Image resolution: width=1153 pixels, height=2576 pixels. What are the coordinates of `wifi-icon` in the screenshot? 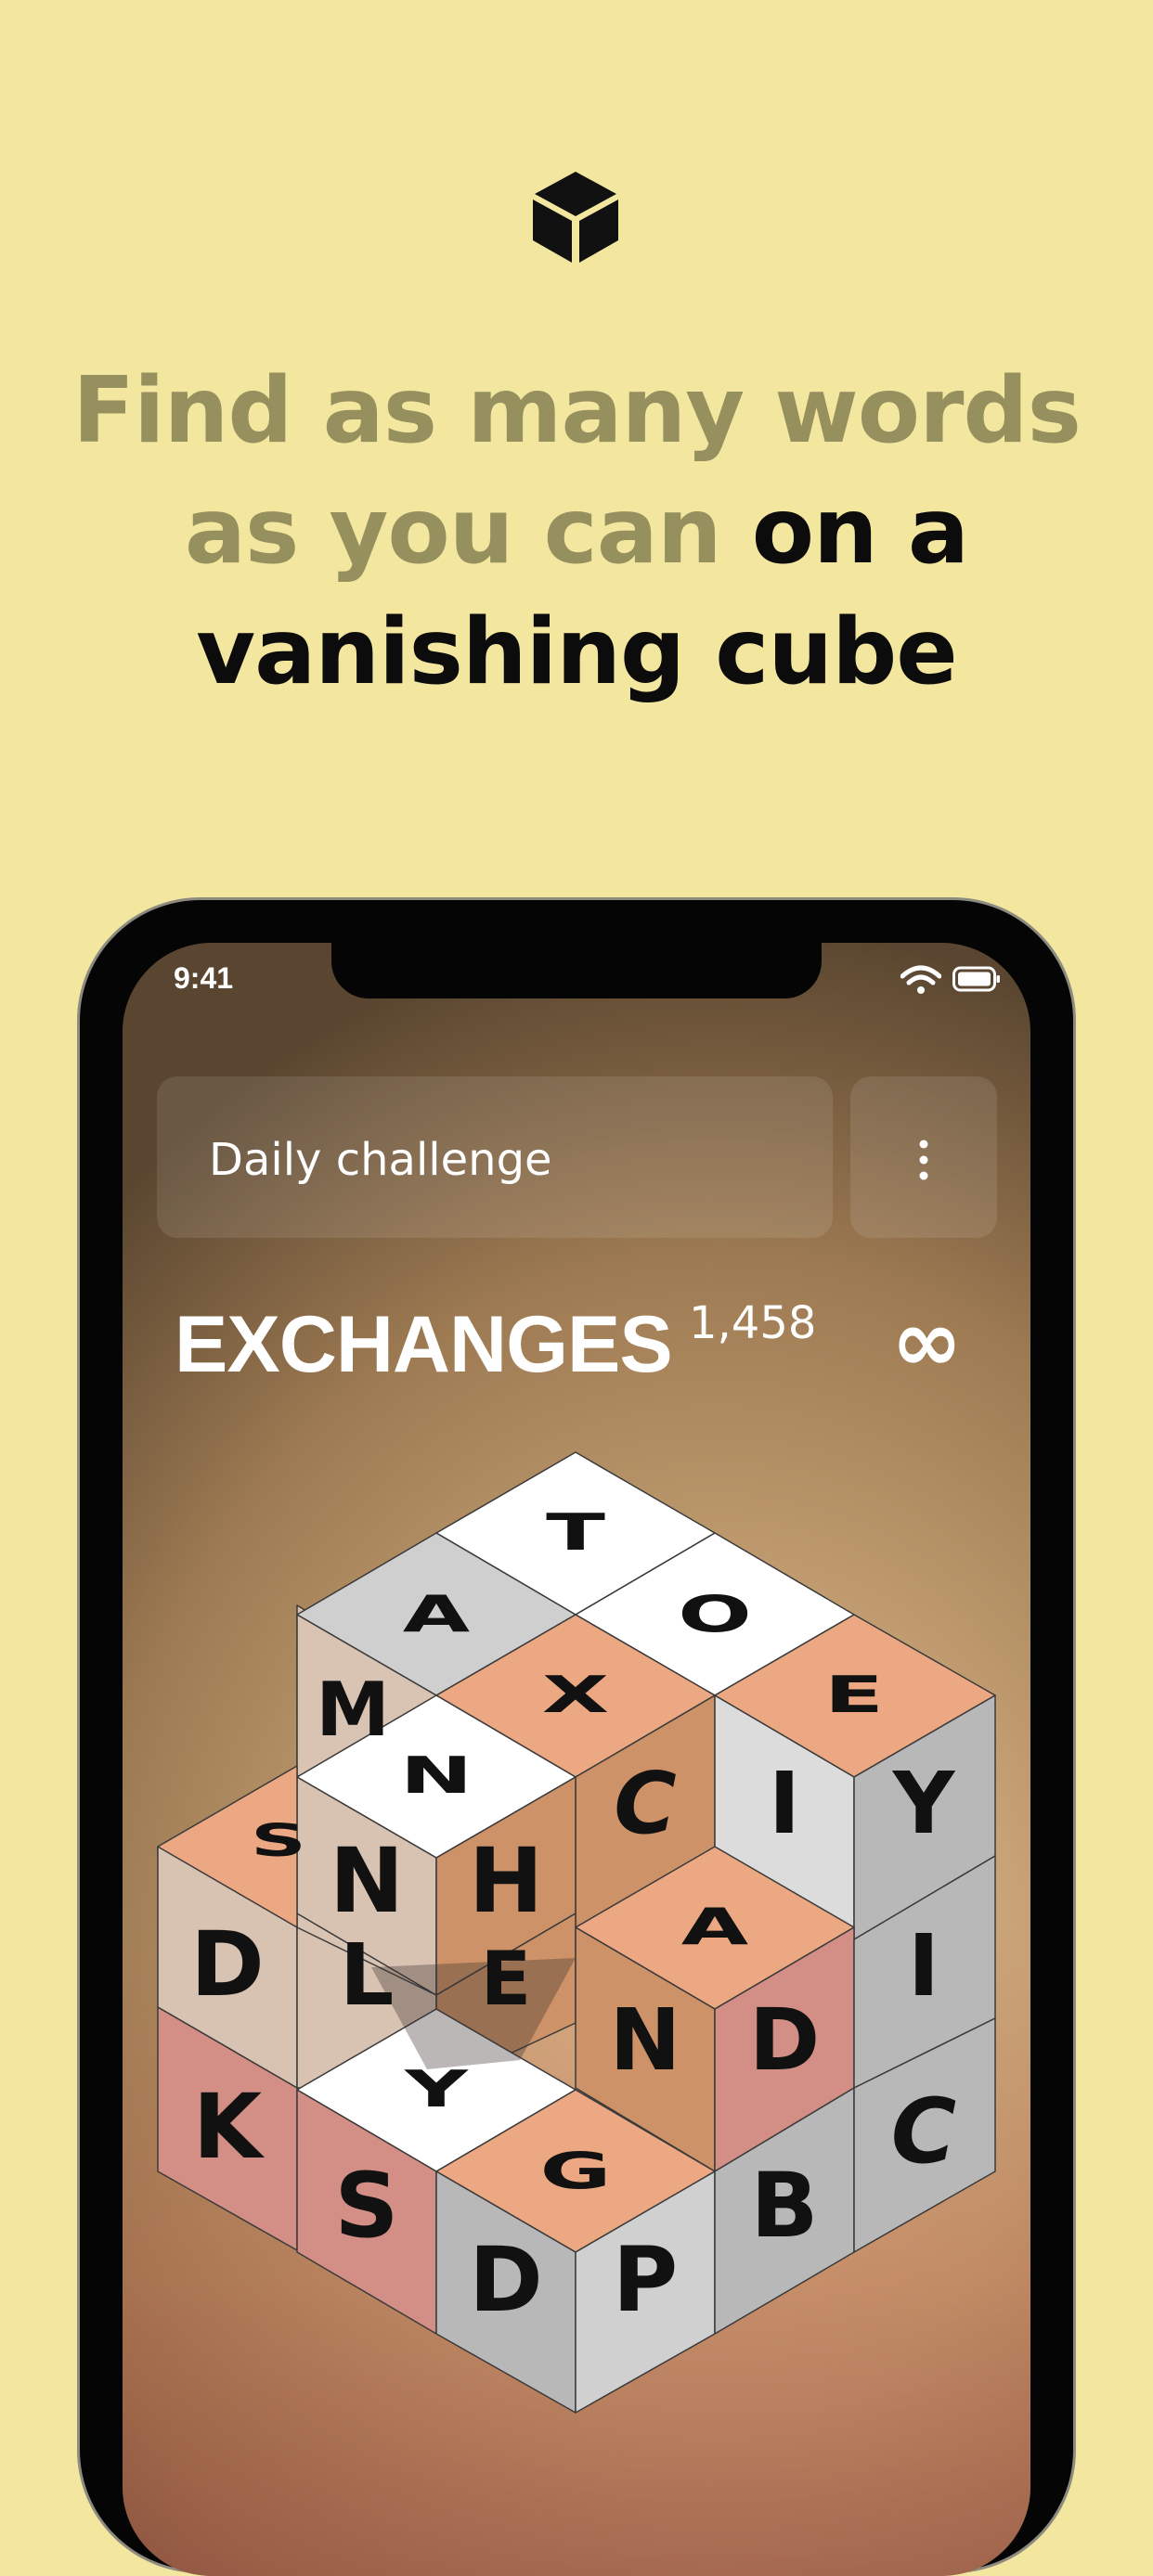 It's located at (920, 979).